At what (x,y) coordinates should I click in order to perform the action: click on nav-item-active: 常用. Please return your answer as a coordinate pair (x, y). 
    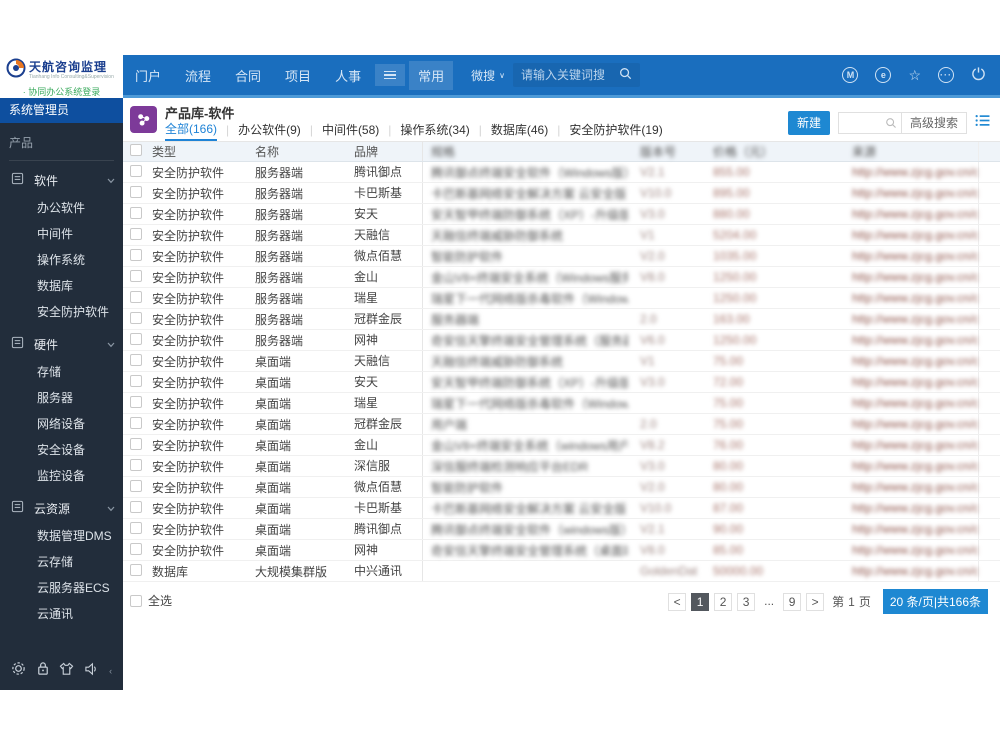
    Looking at the image, I should click on (431, 75).